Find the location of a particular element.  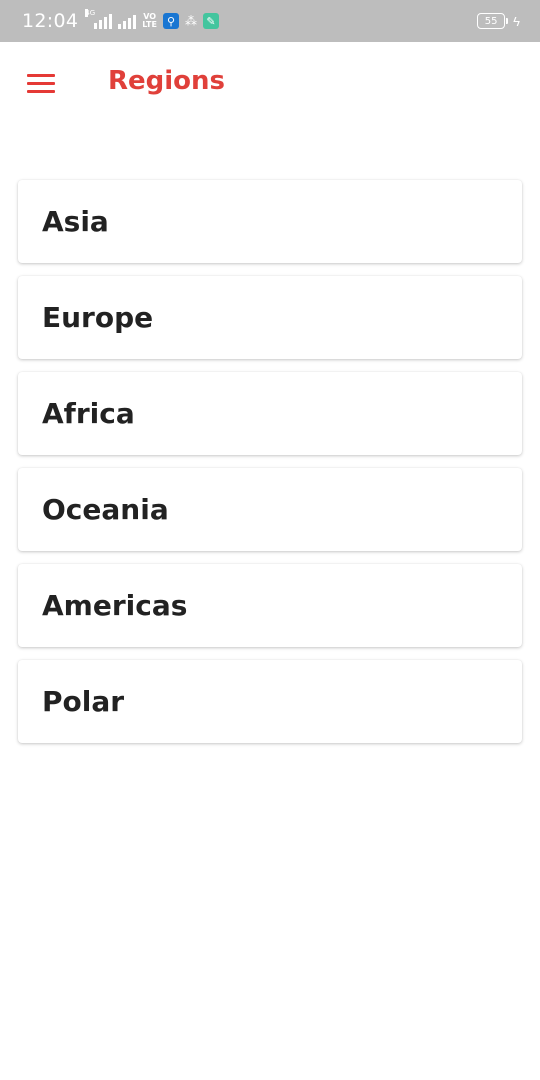

region-label: Europe is located at coordinates (98, 317).